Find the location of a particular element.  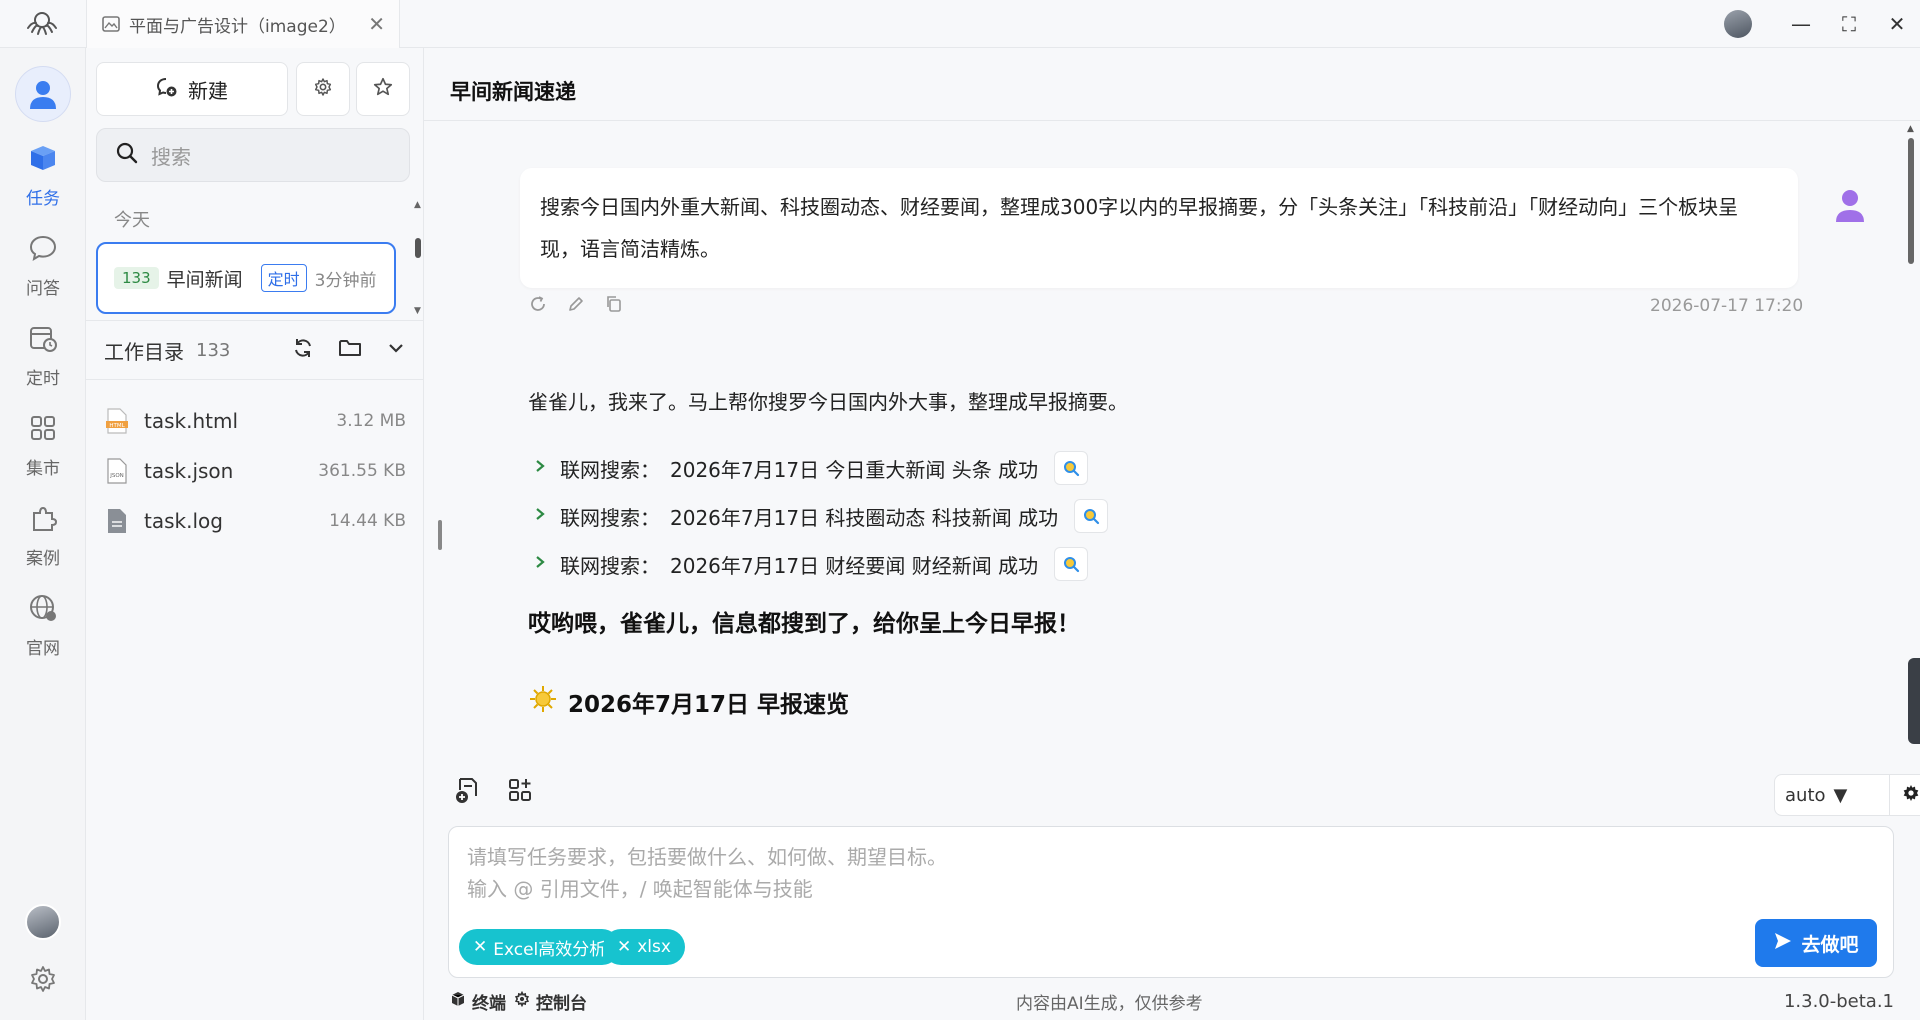

agent-avatar is located at coordinates (43, 94).